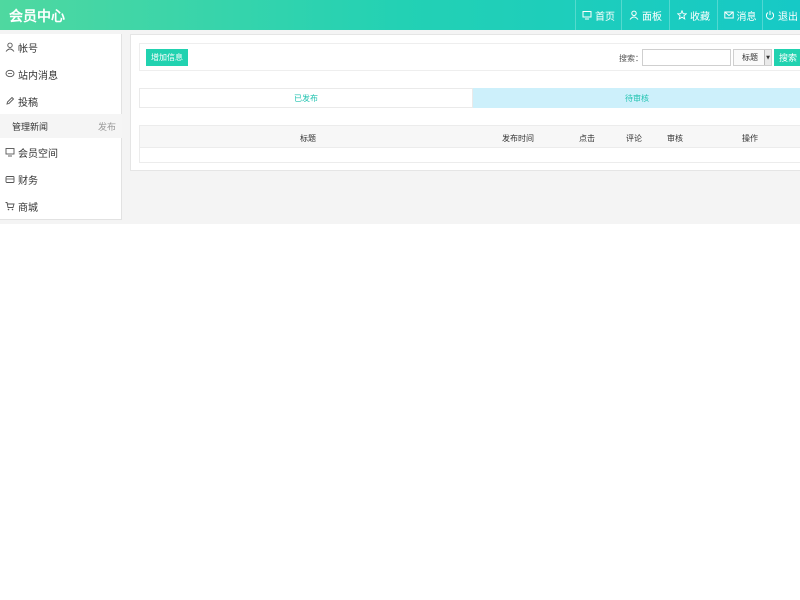 The image size is (800, 600). I want to click on sidebar-sub-manage-news: 管理新闻 发布, so click(61, 126).